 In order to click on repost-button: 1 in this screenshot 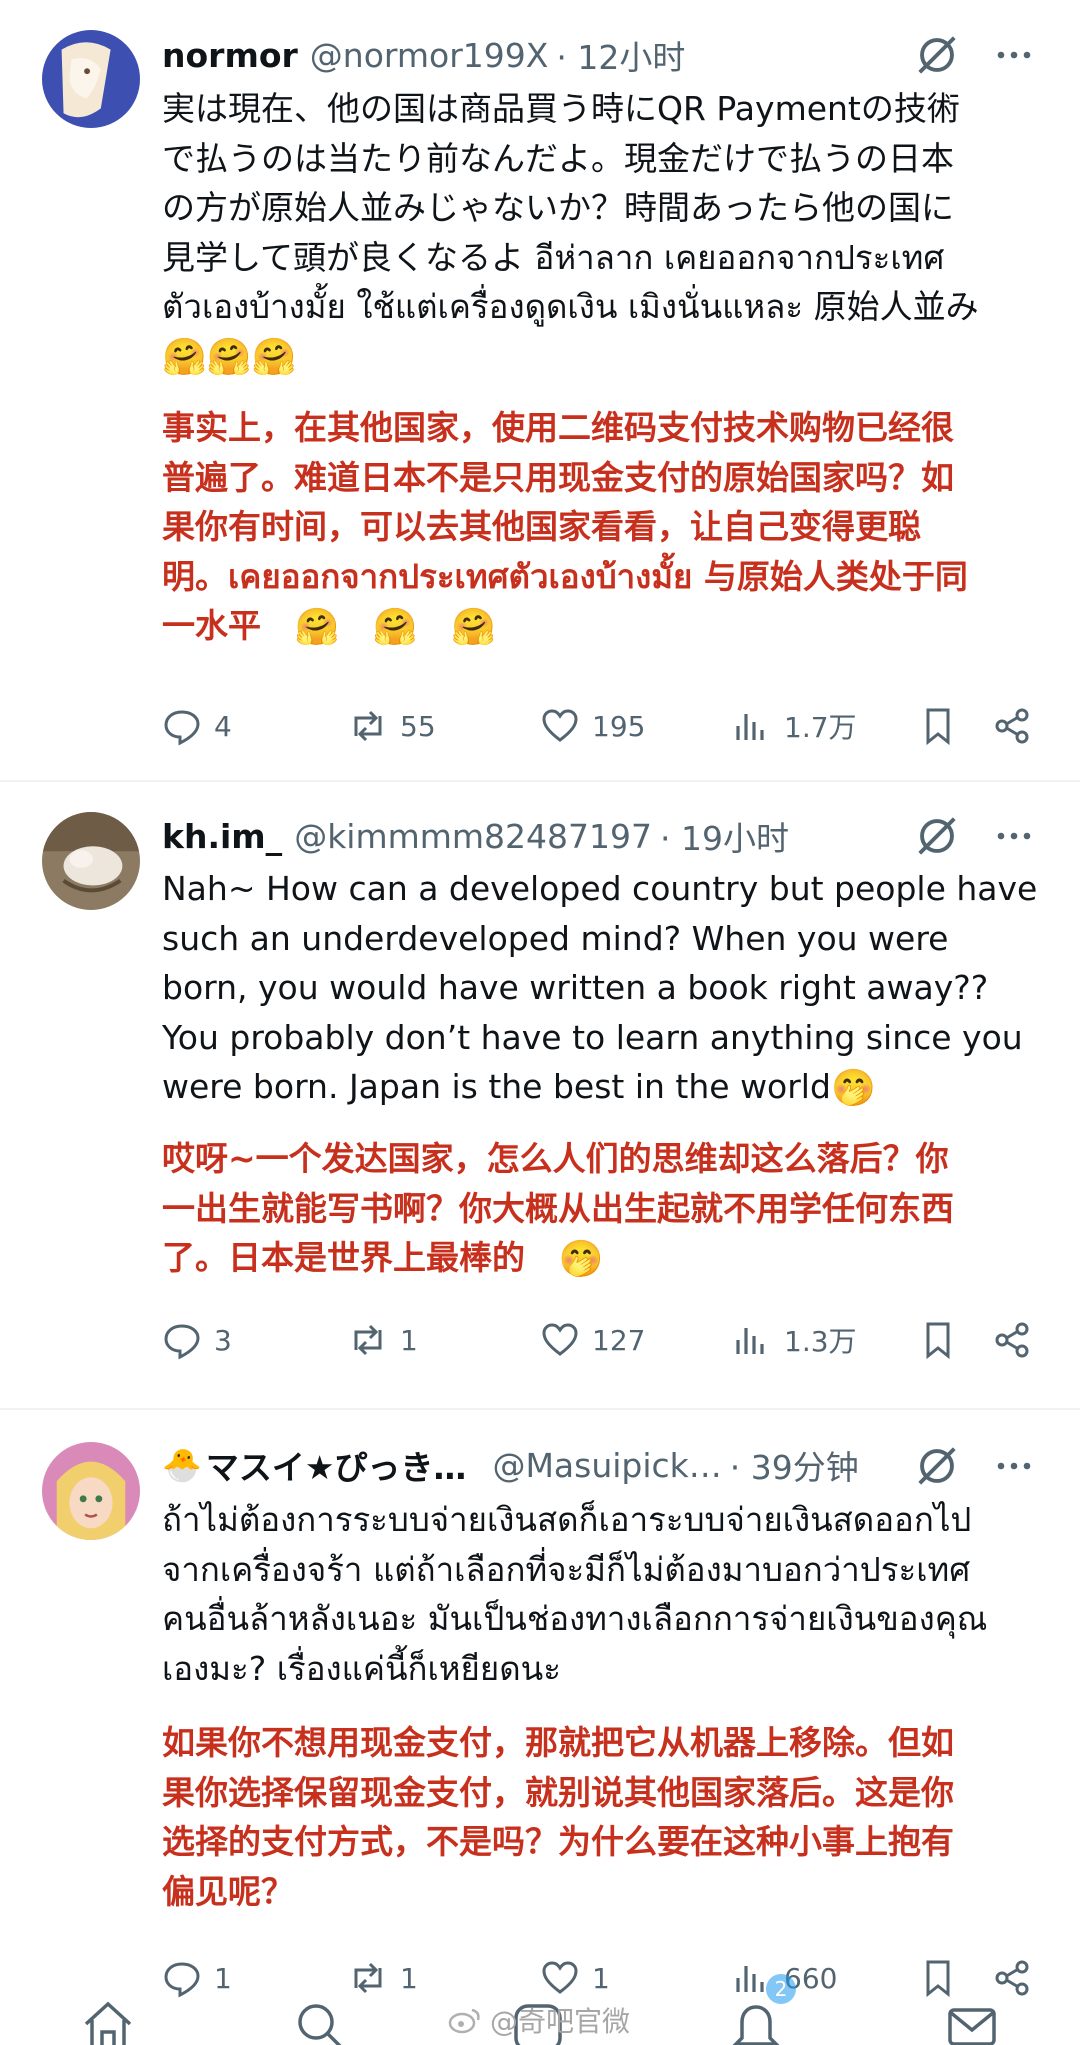, I will do `click(383, 1340)`.